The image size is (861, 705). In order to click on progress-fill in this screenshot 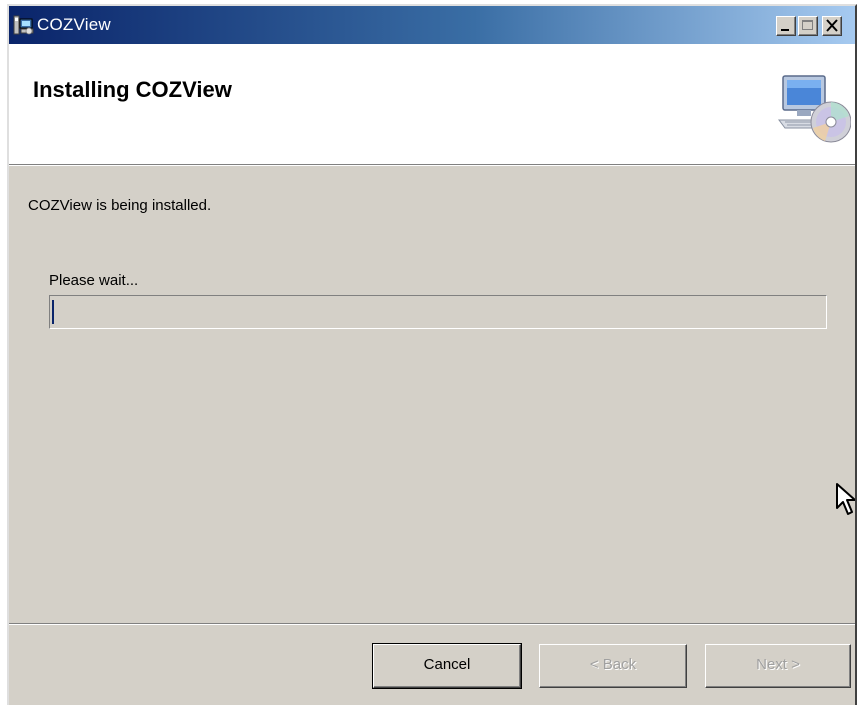, I will do `click(53, 312)`.